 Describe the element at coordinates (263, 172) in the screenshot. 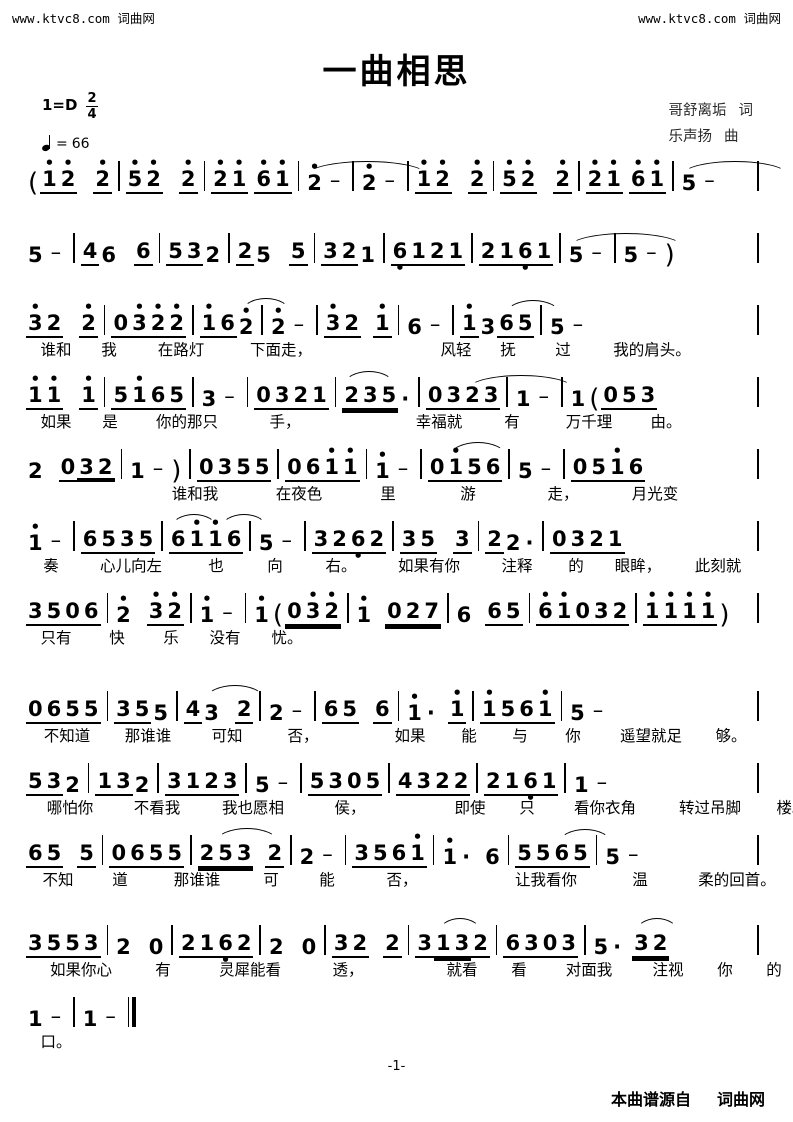

I see `note: 6 •` at that location.